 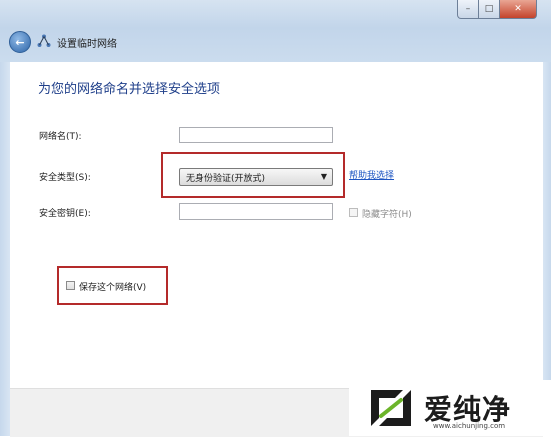 I want to click on close-icon: ✕, so click(x=518, y=9).